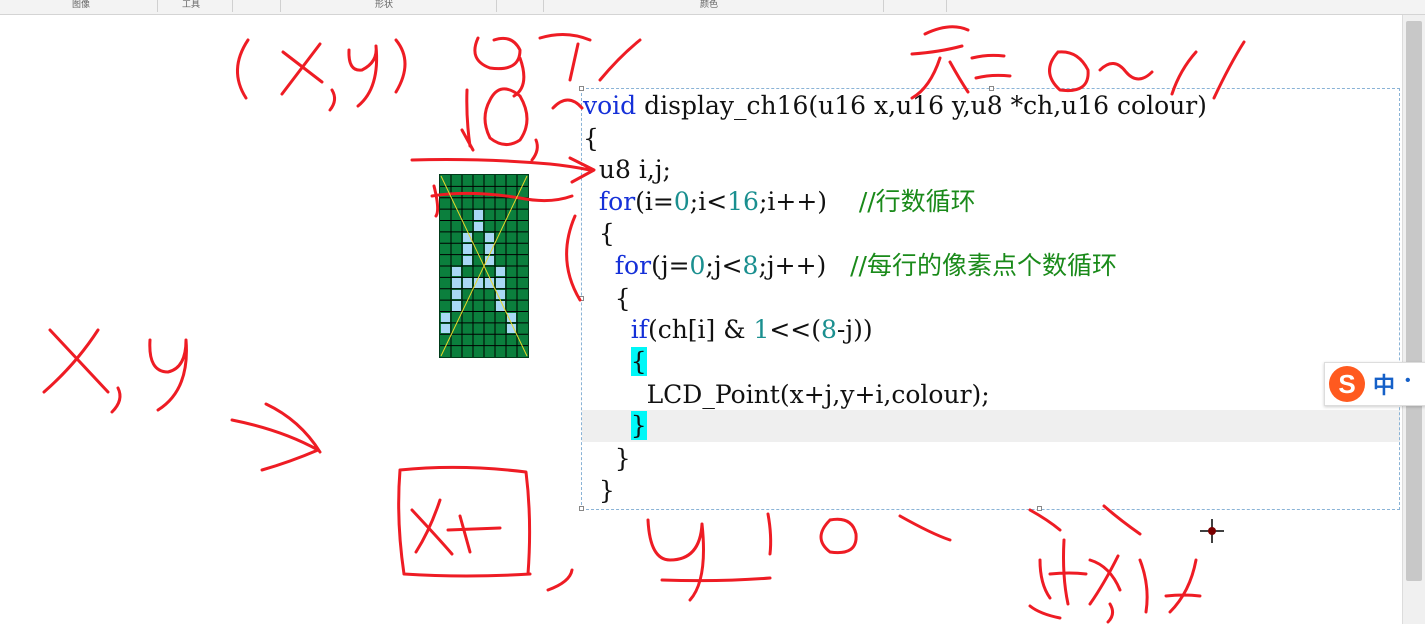 This screenshot has width=1425, height=624. What do you see at coordinates (81, 5) in the screenshot?
I see `ribbon-group-image: 图像` at bounding box center [81, 5].